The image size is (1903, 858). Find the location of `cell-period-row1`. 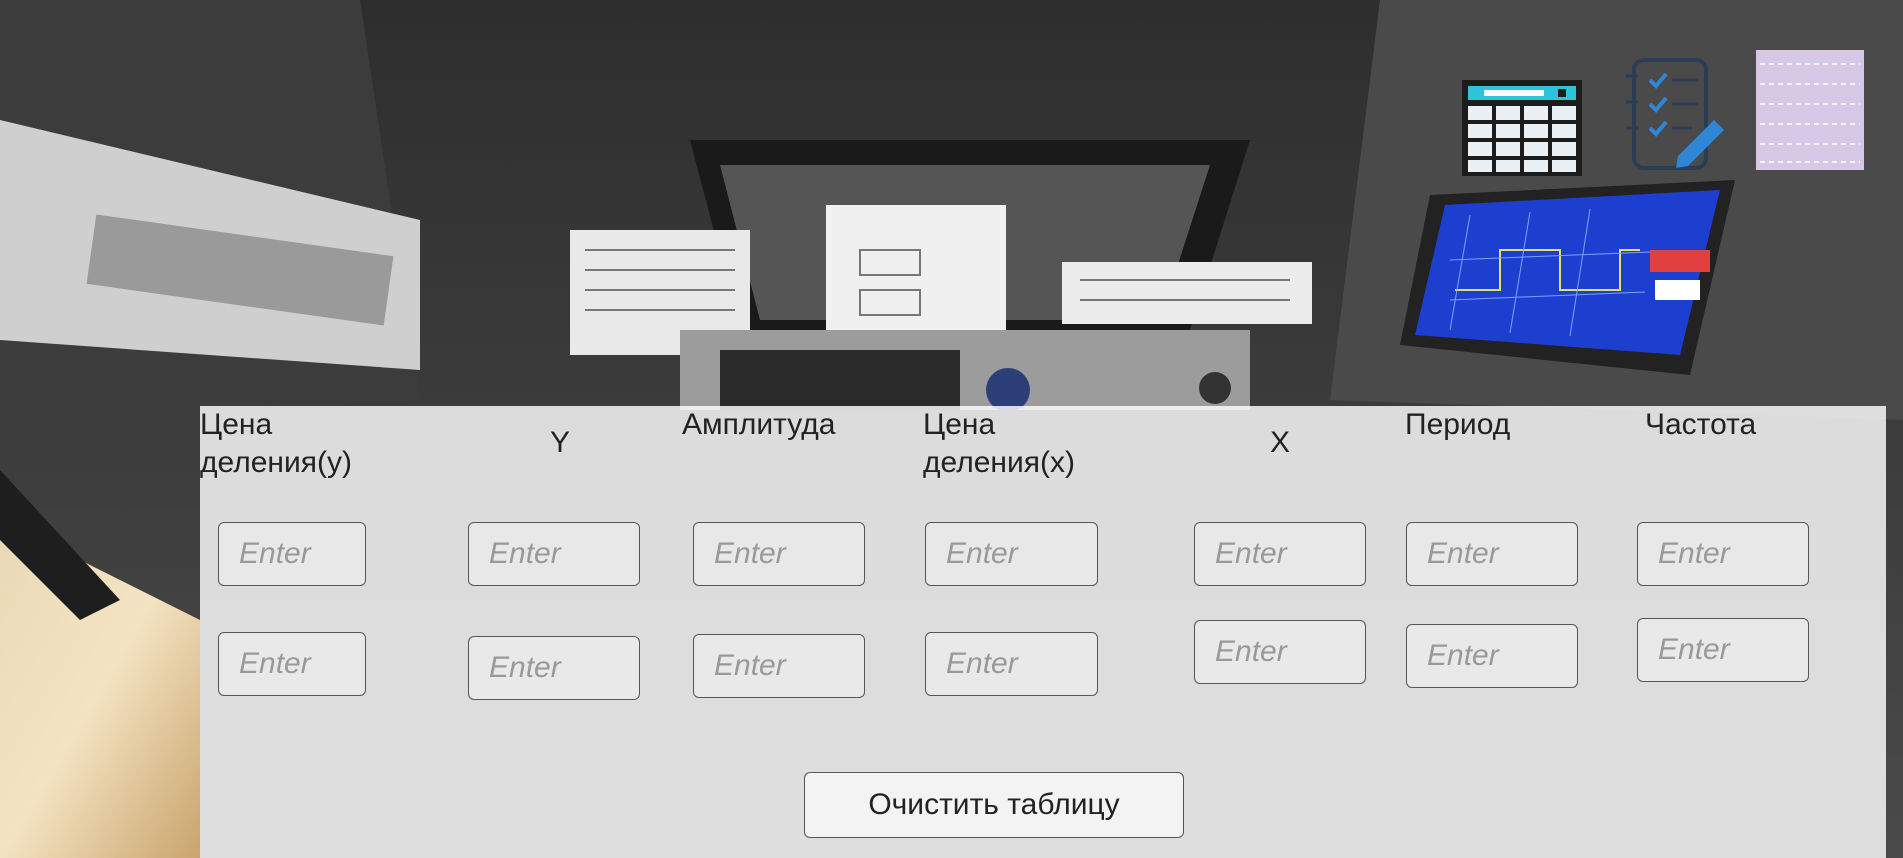

cell-period-row1 is located at coordinates (1492, 554).